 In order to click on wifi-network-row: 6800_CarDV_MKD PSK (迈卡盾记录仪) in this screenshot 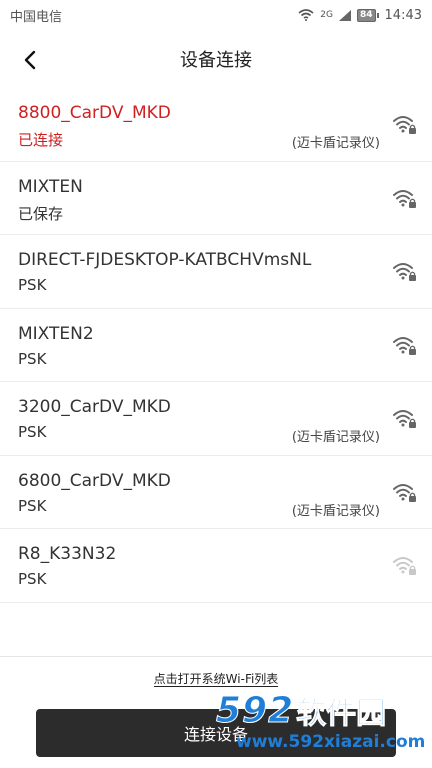, I will do `click(216, 492)`.